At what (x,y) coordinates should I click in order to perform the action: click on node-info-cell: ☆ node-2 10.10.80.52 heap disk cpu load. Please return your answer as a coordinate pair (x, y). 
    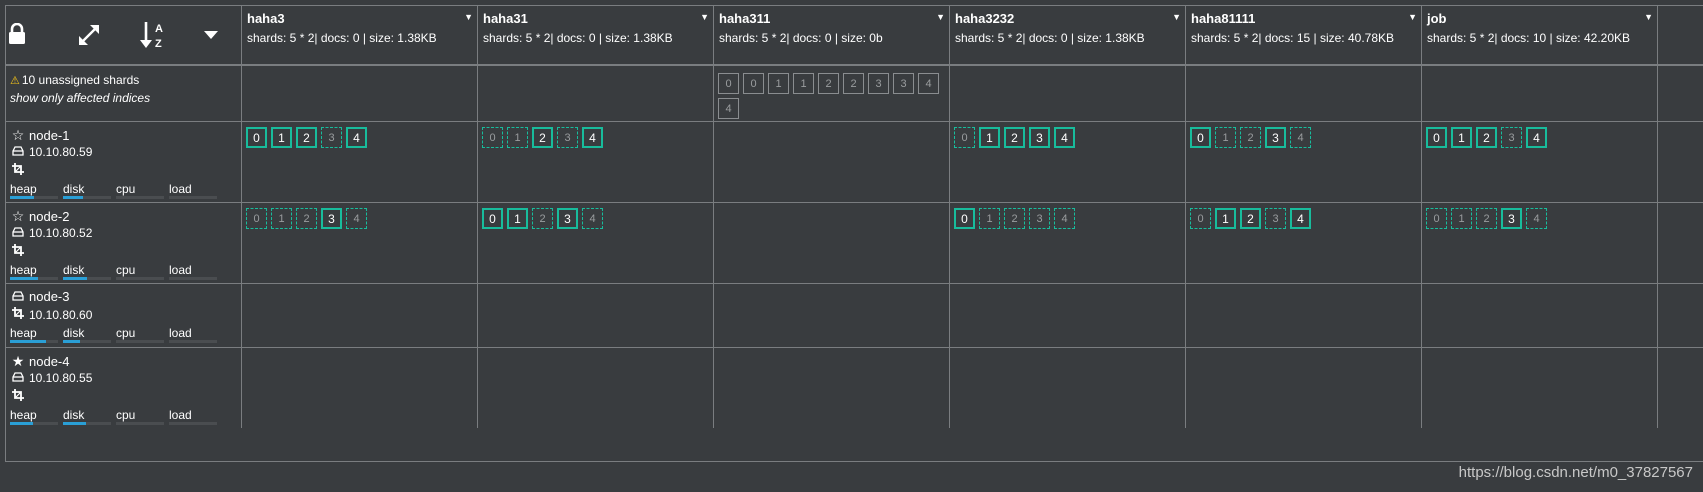
    Looking at the image, I should click on (124, 243).